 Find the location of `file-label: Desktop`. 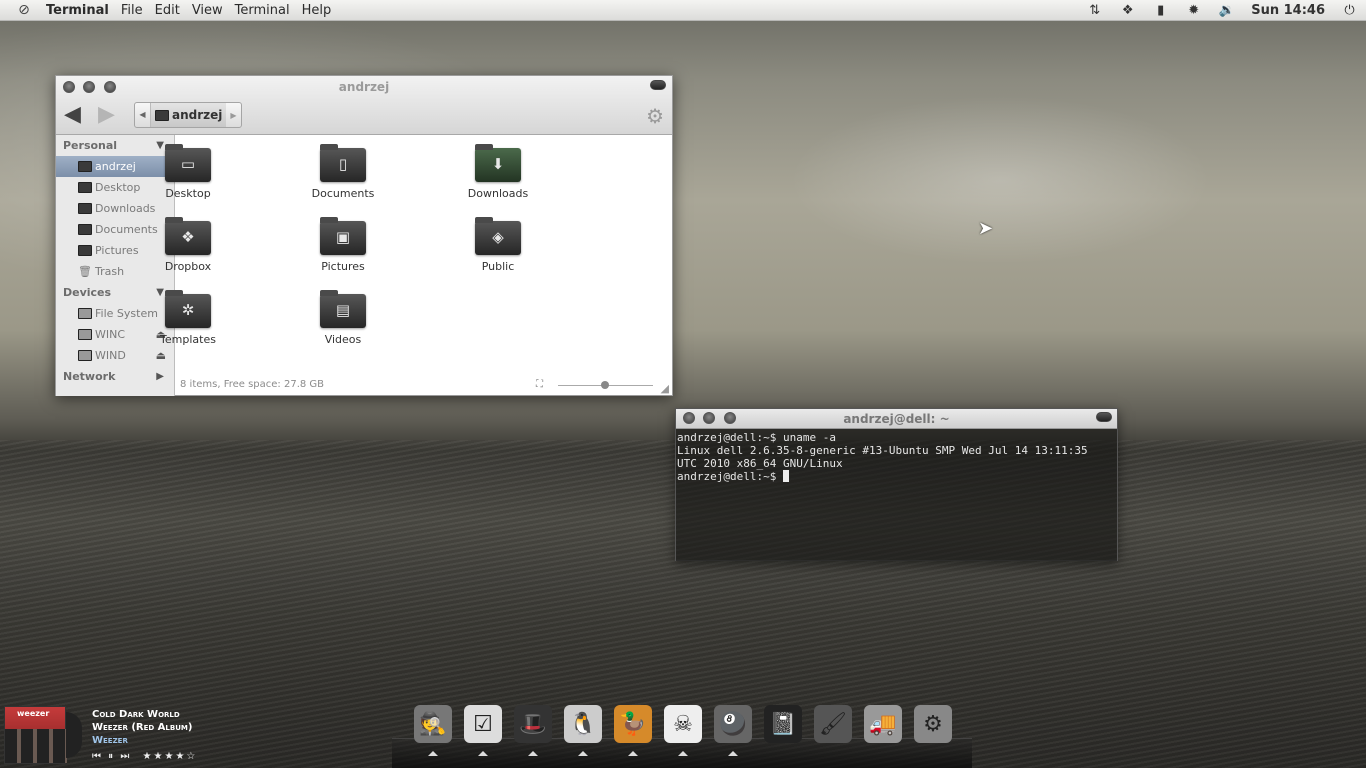

file-label: Desktop is located at coordinates (188, 193).